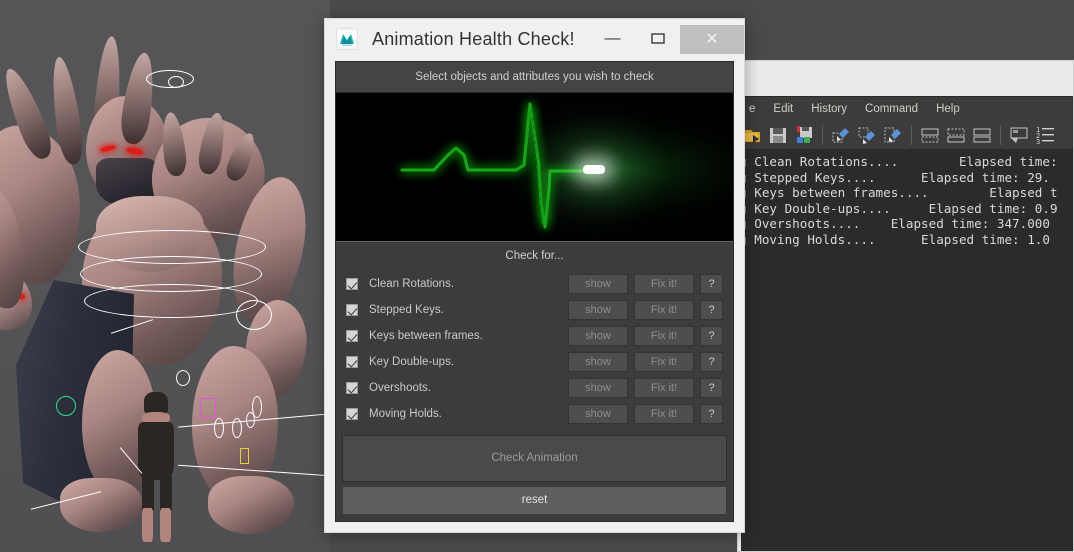 This screenshot has height=552, width=1074. Describe the element at coordinates (893, 135) in the screenshot. I see `clear-all-icon` at that location.